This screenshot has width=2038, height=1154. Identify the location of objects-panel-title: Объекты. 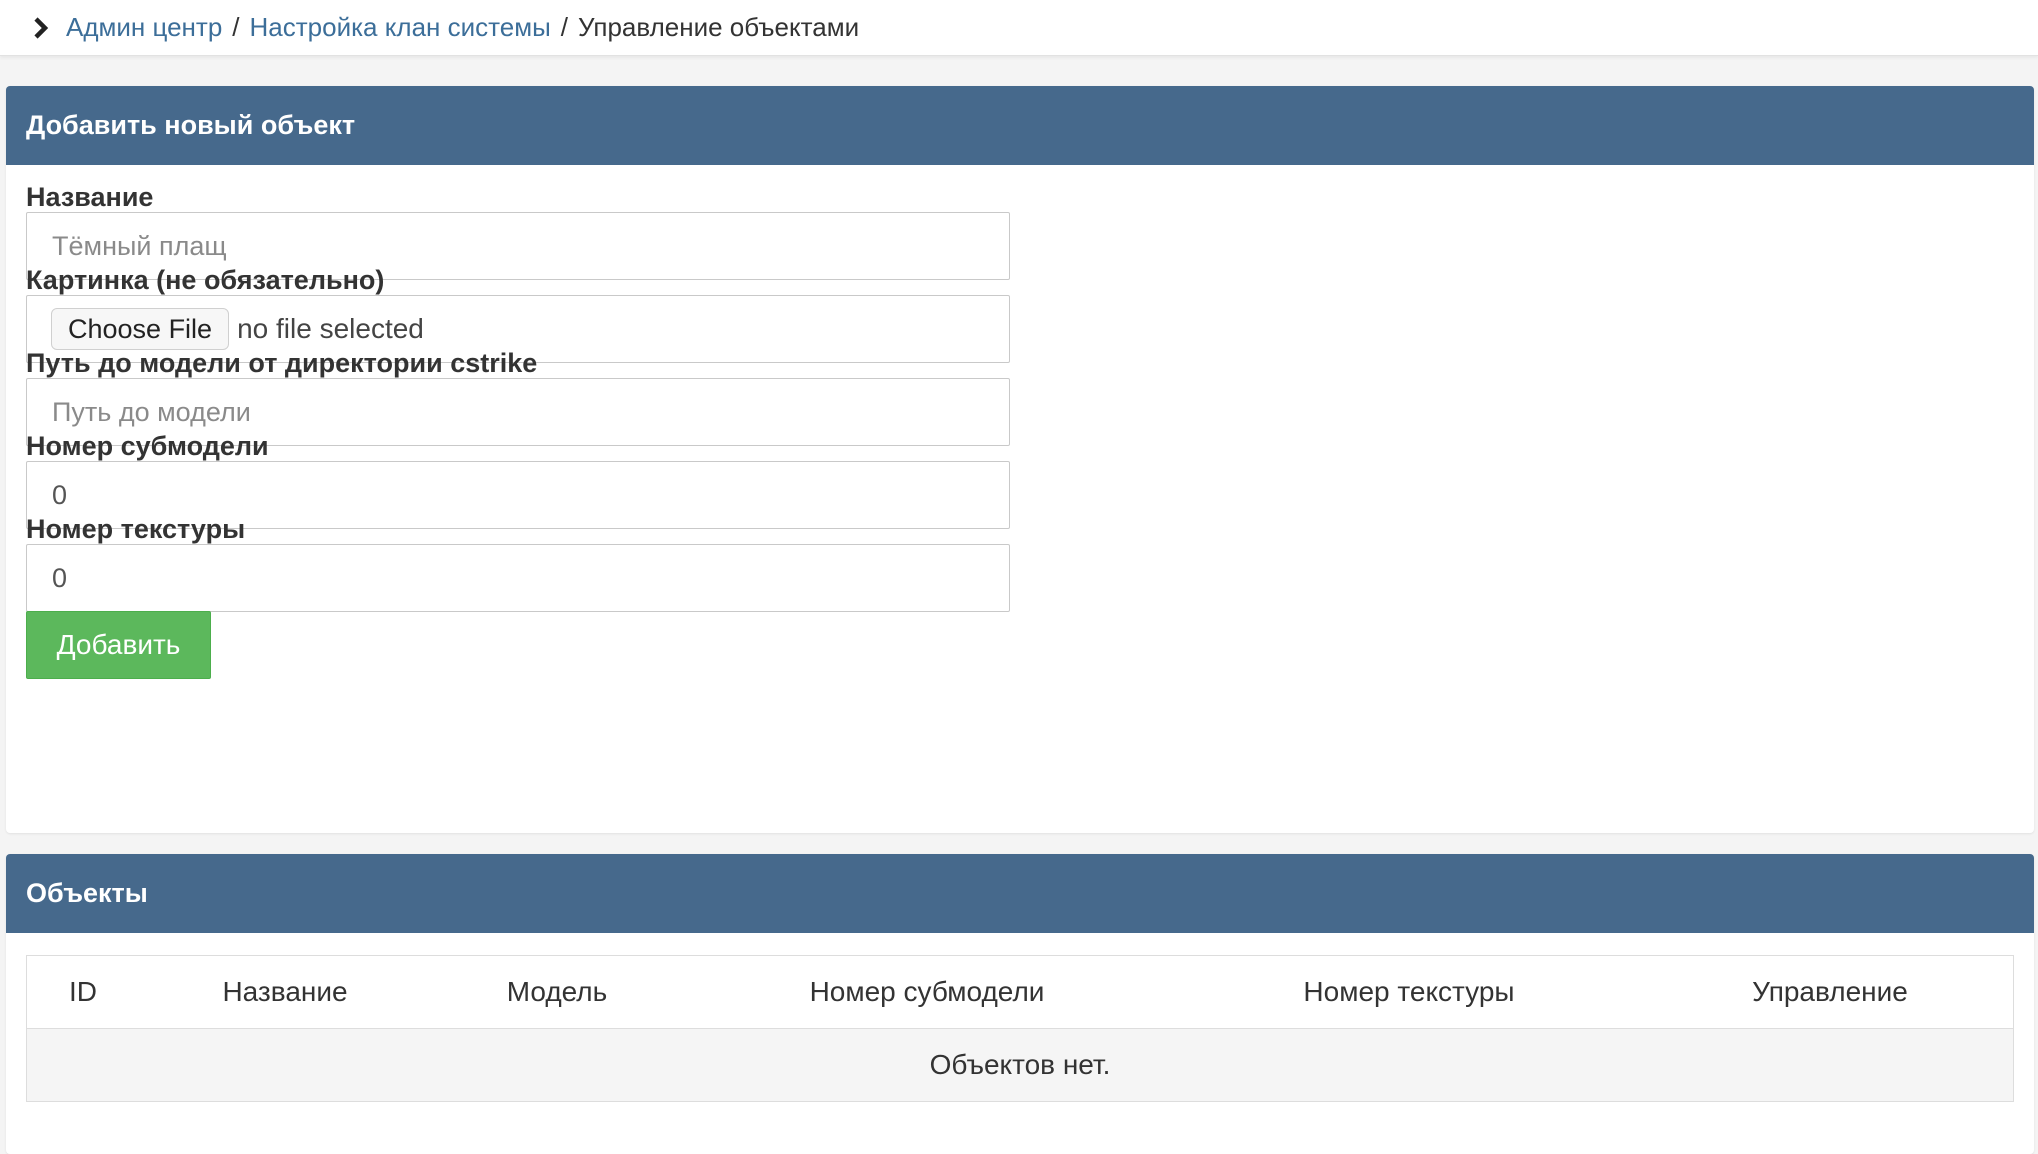
(1020, 893).